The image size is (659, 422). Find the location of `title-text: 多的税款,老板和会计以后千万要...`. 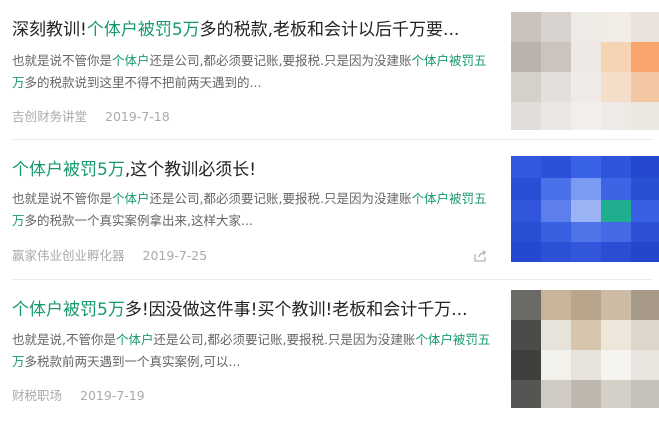

title-text: 多的税款,老板和会计以后千万要... is located at coordinates (329, 30).